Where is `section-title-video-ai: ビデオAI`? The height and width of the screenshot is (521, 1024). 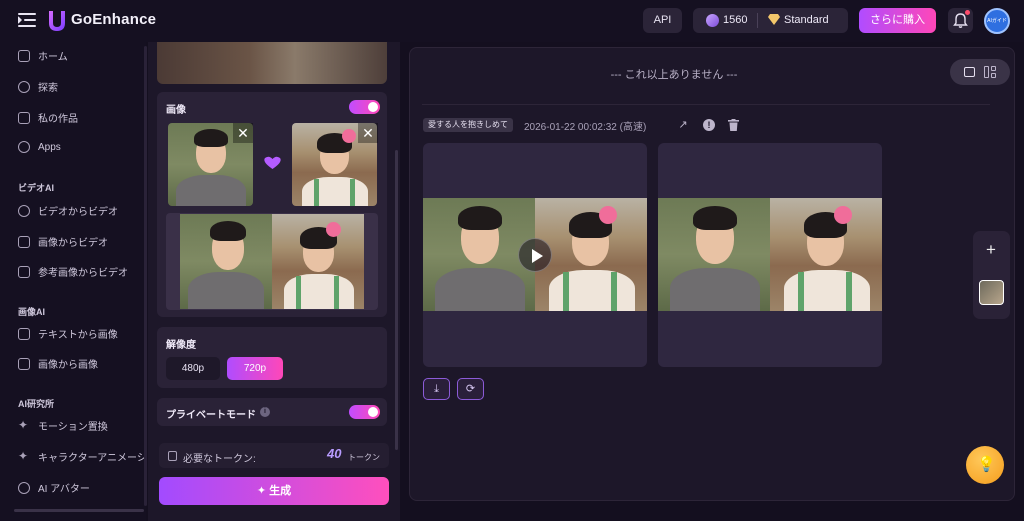 section-title-video-ai: ビデオAI is located at coordinates (36, 188).